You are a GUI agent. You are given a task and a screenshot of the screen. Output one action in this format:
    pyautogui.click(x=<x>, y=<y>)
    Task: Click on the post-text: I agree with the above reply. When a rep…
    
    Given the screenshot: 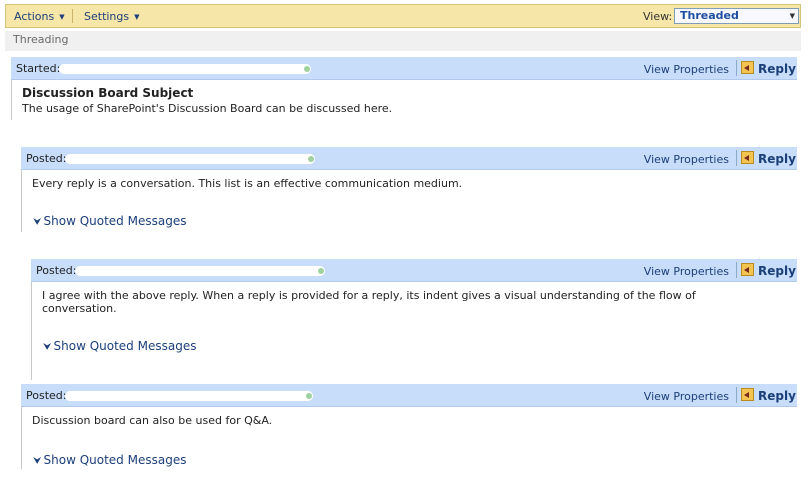 What is the action you would take?
    pyautogui.click(x=369, y=302)
    